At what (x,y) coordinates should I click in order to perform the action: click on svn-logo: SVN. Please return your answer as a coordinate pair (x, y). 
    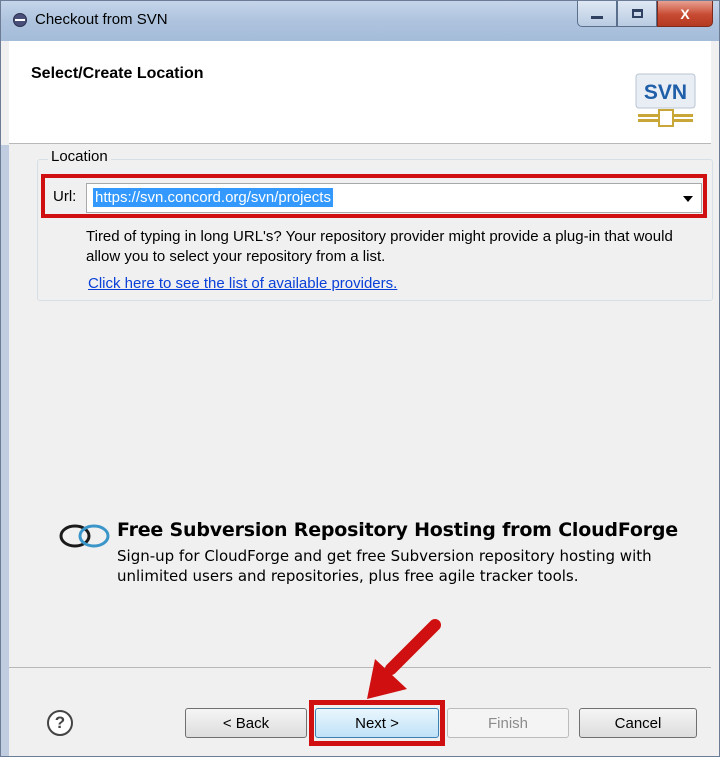
    Looking at the image, I should click on (665, 99).